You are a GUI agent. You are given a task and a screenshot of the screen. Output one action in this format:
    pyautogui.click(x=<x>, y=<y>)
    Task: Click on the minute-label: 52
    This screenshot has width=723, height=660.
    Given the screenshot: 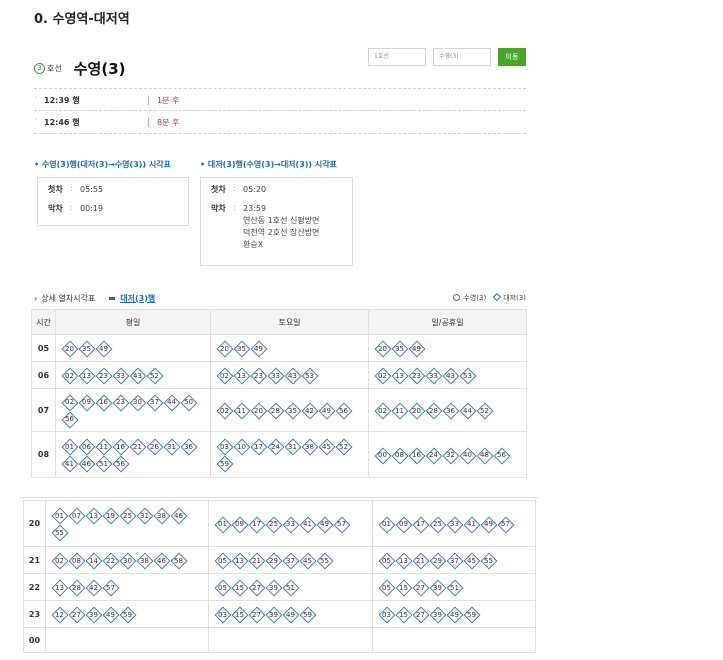 What is the action you would take?
    pyautogui.click(x=484, y=410)
    